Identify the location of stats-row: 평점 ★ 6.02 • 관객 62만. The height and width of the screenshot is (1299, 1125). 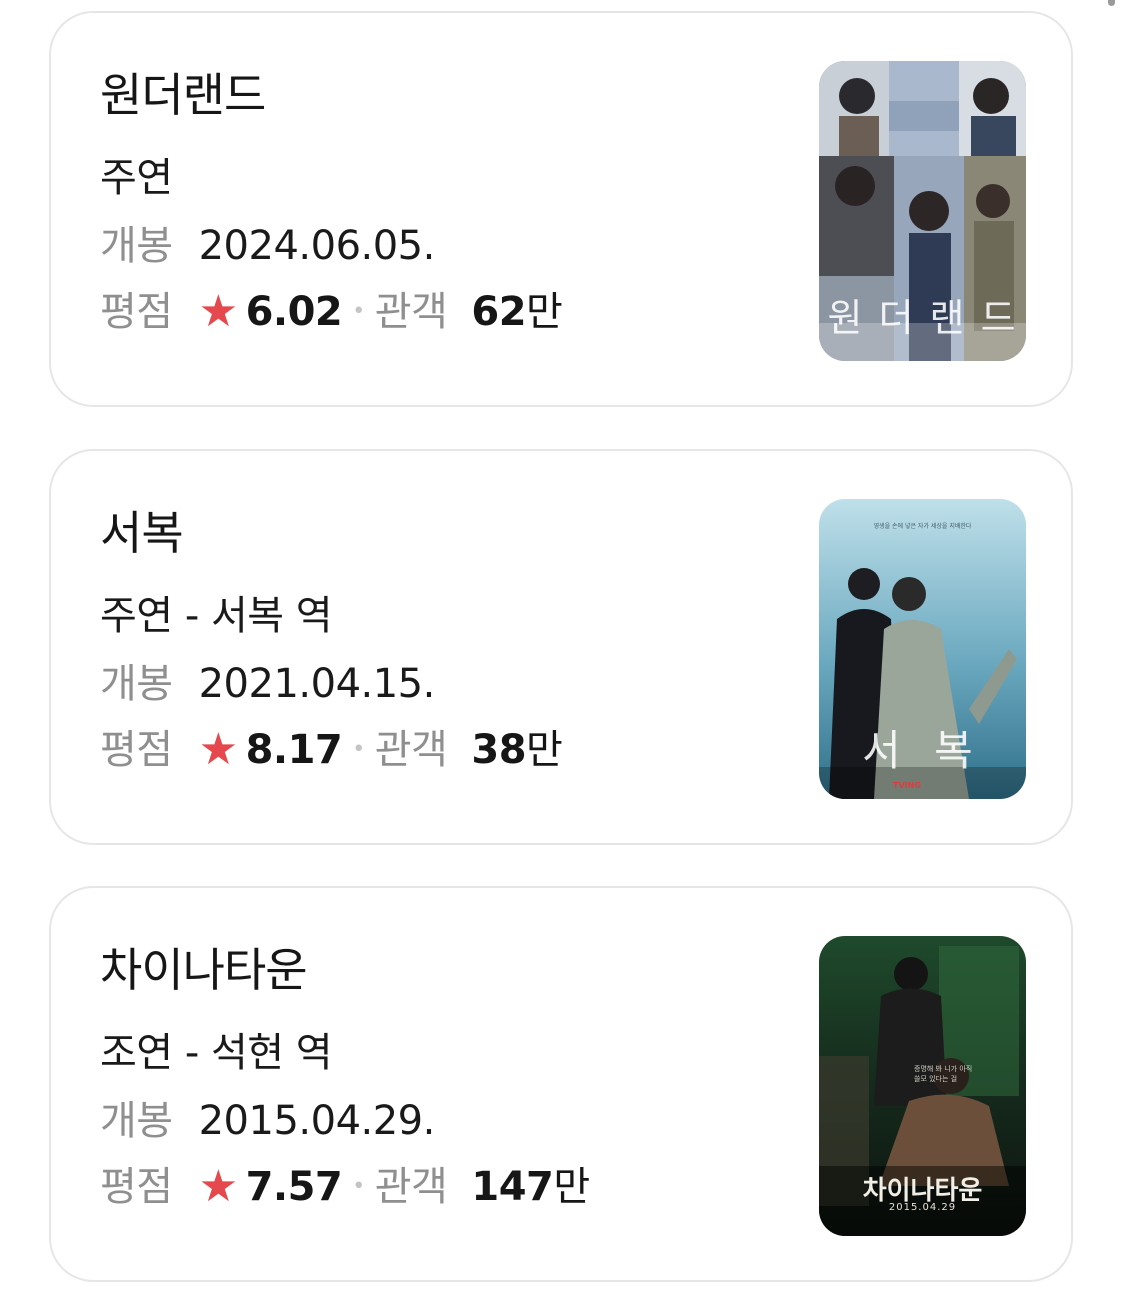
(331, 311).